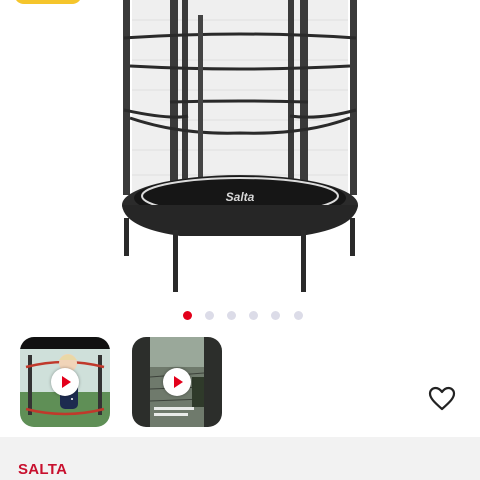 The image size is (480, 480). I want to click on product-info-bar, so click(240, 458).